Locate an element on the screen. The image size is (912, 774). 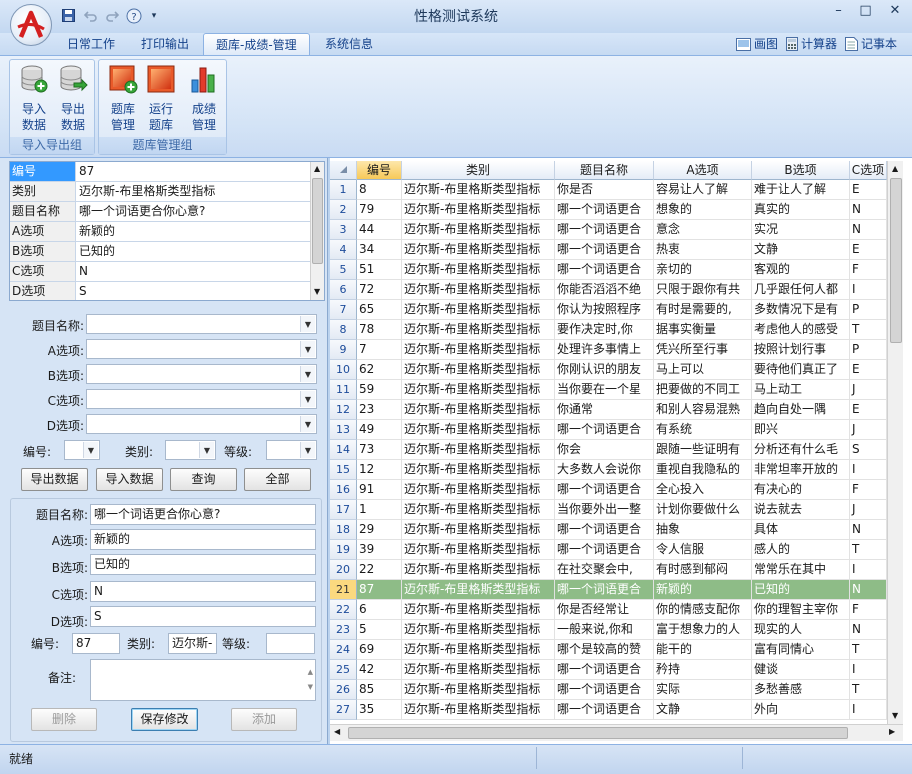
cell-option-a: 你的情感支配你 is located at coordinates (703, 609).